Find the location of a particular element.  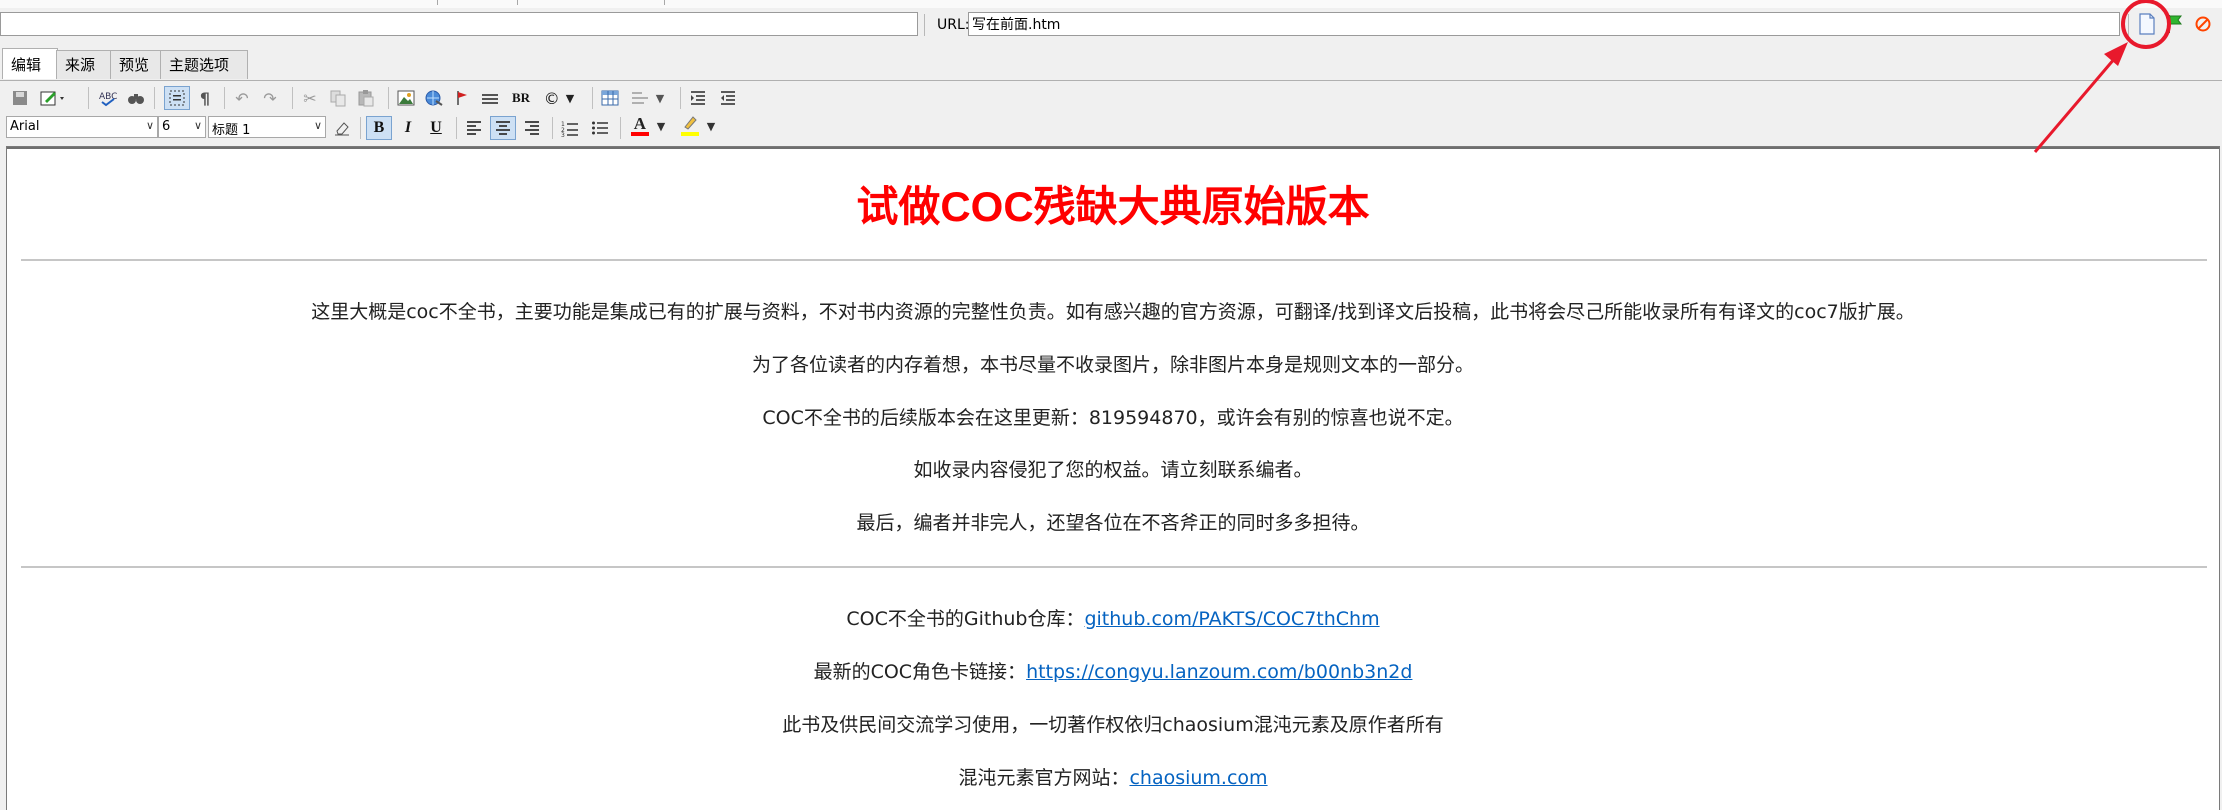

horizontal-rule is located at coordinates (1114, 260).